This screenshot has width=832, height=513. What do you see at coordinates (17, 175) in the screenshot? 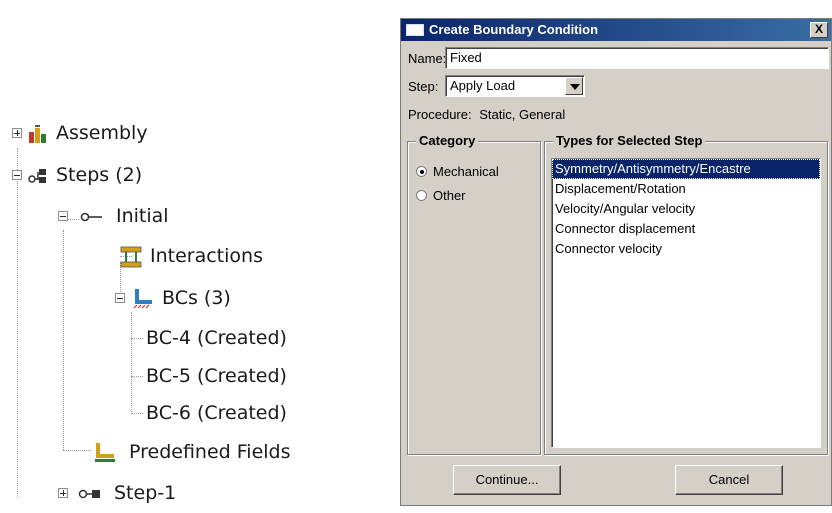
I see `collapse-steps-button` at bounding box center [17, 175].